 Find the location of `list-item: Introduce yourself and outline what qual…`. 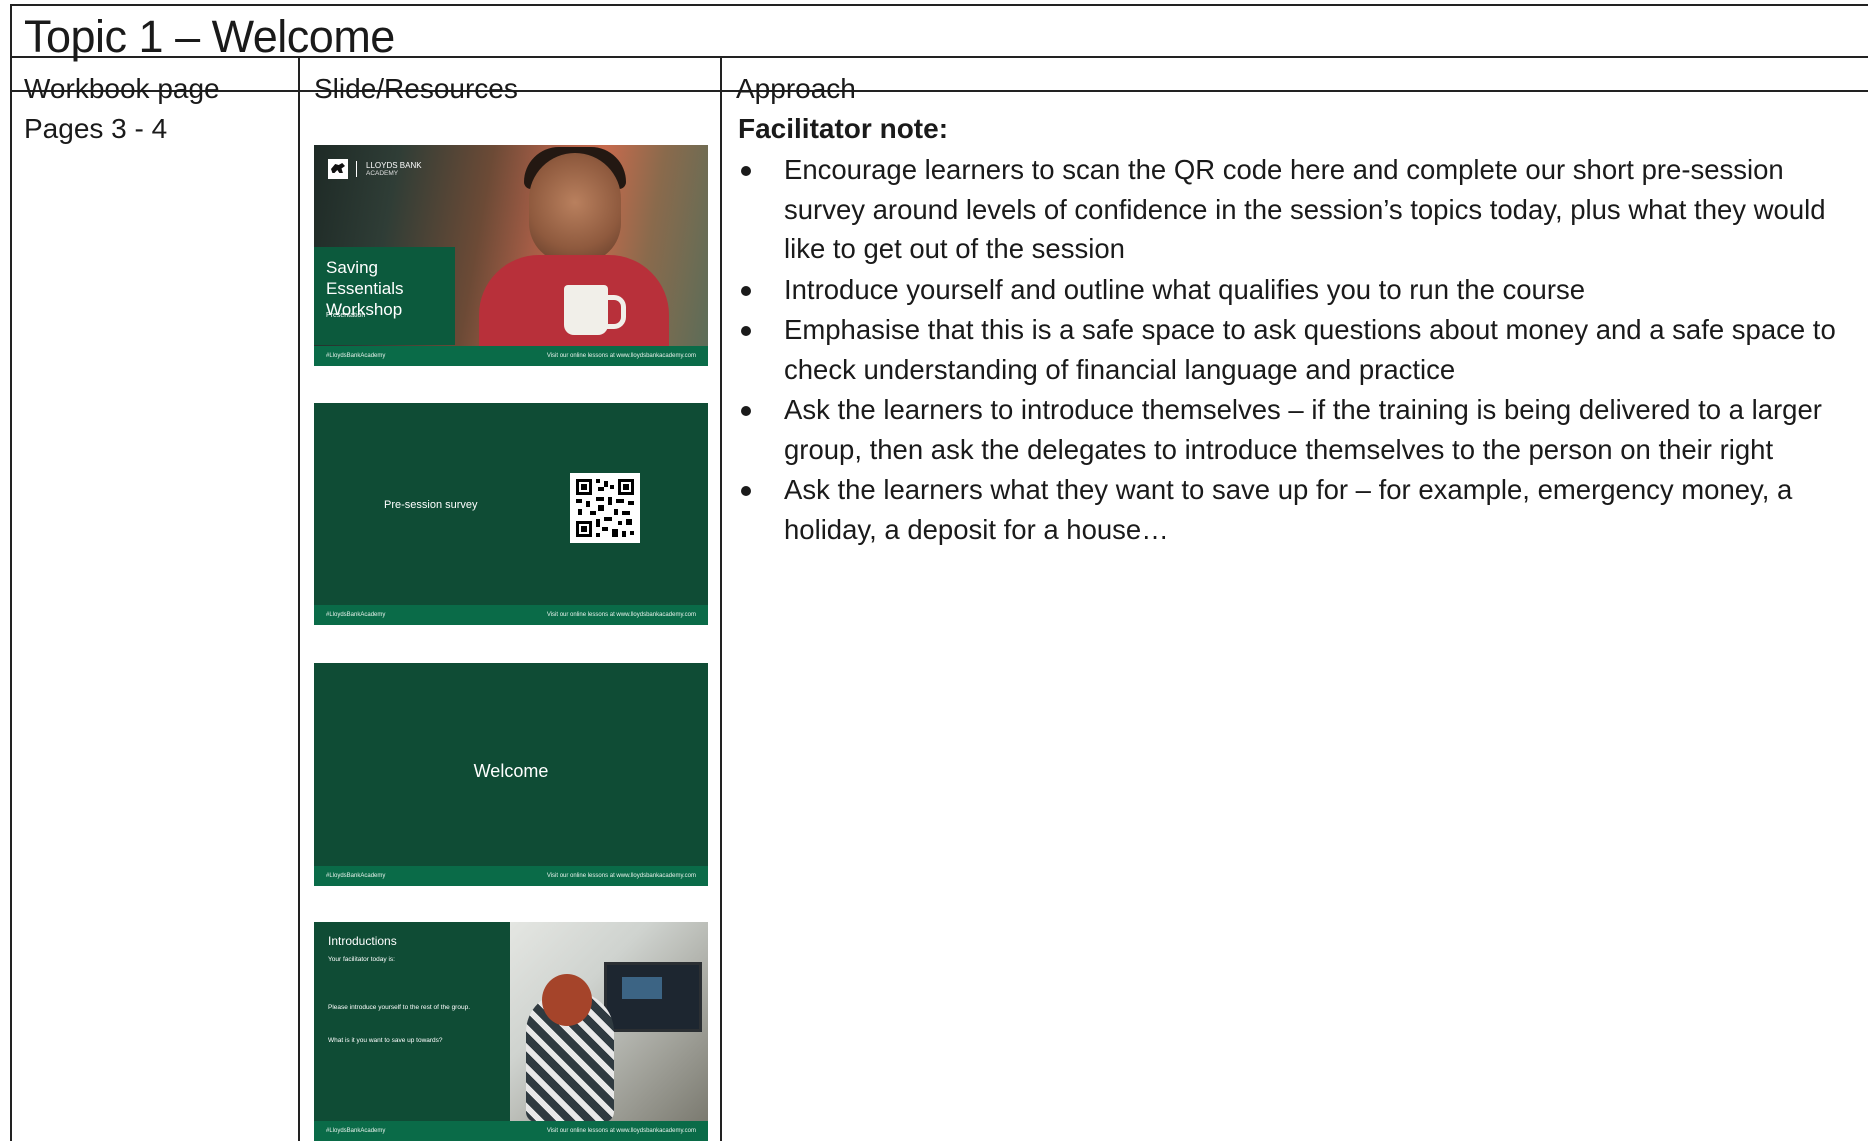

list-item: Introduce yourself and outline what qual… is located at coordinates (1298, 290).